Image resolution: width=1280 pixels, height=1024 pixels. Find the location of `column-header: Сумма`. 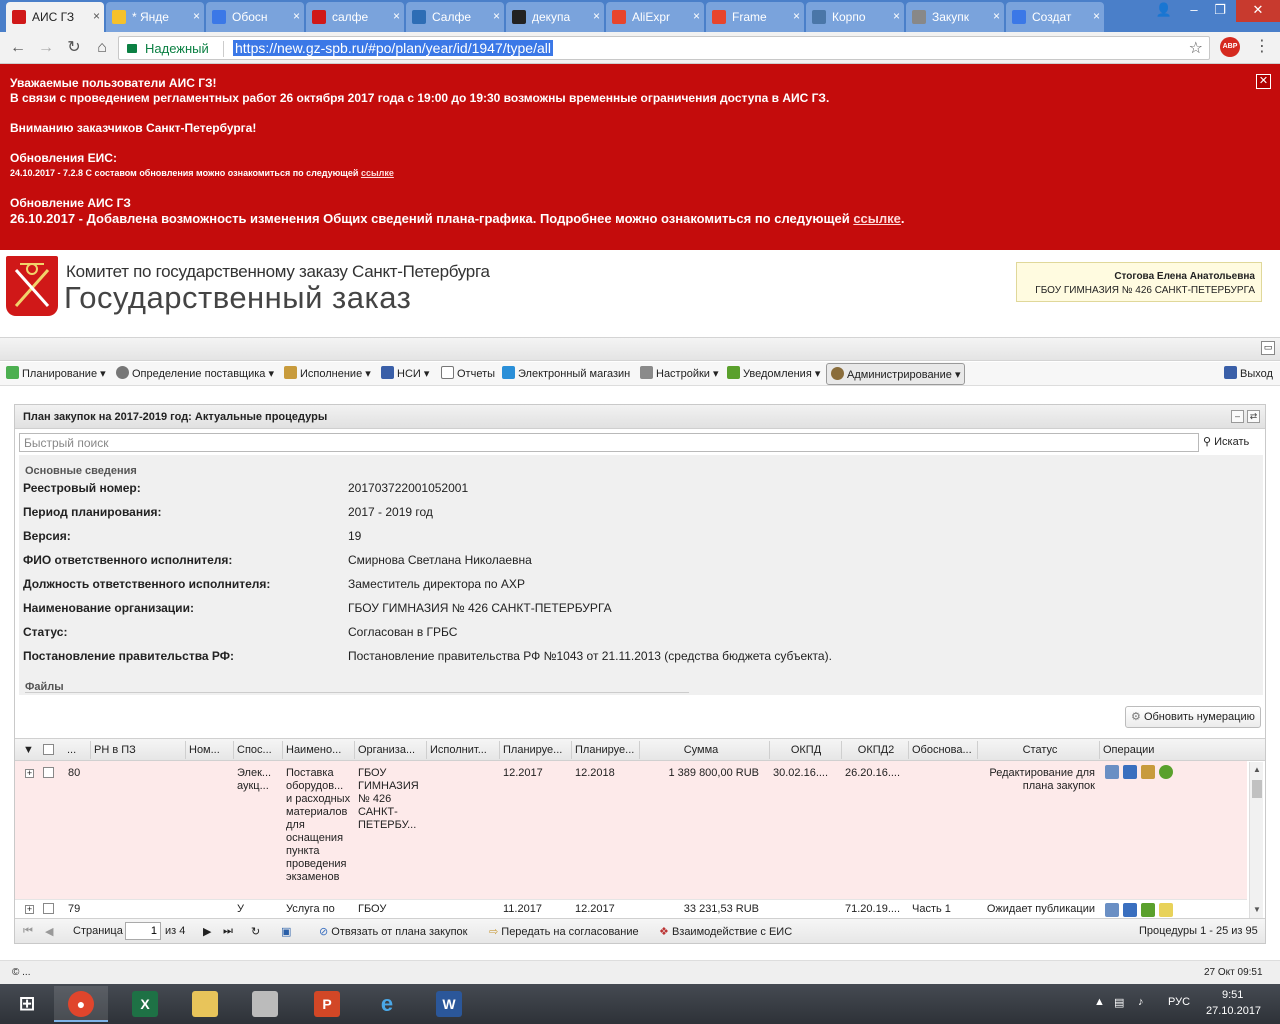

column-header: Сумма is located at coordinates (701, 750).